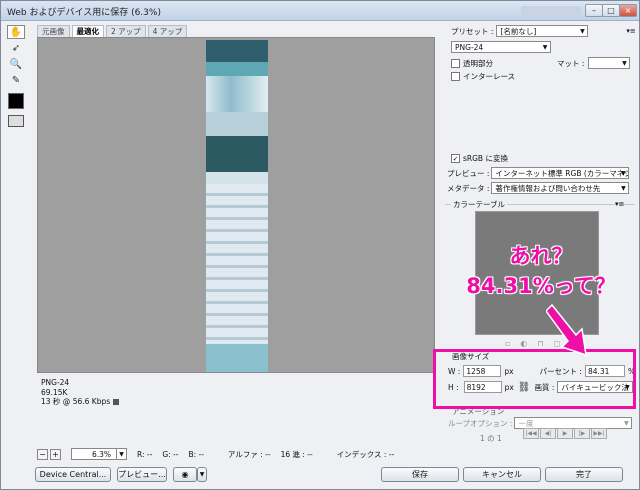  I want to click on tool-palette: ✋ ➶ 🔍 ✎, so click(18, 173).